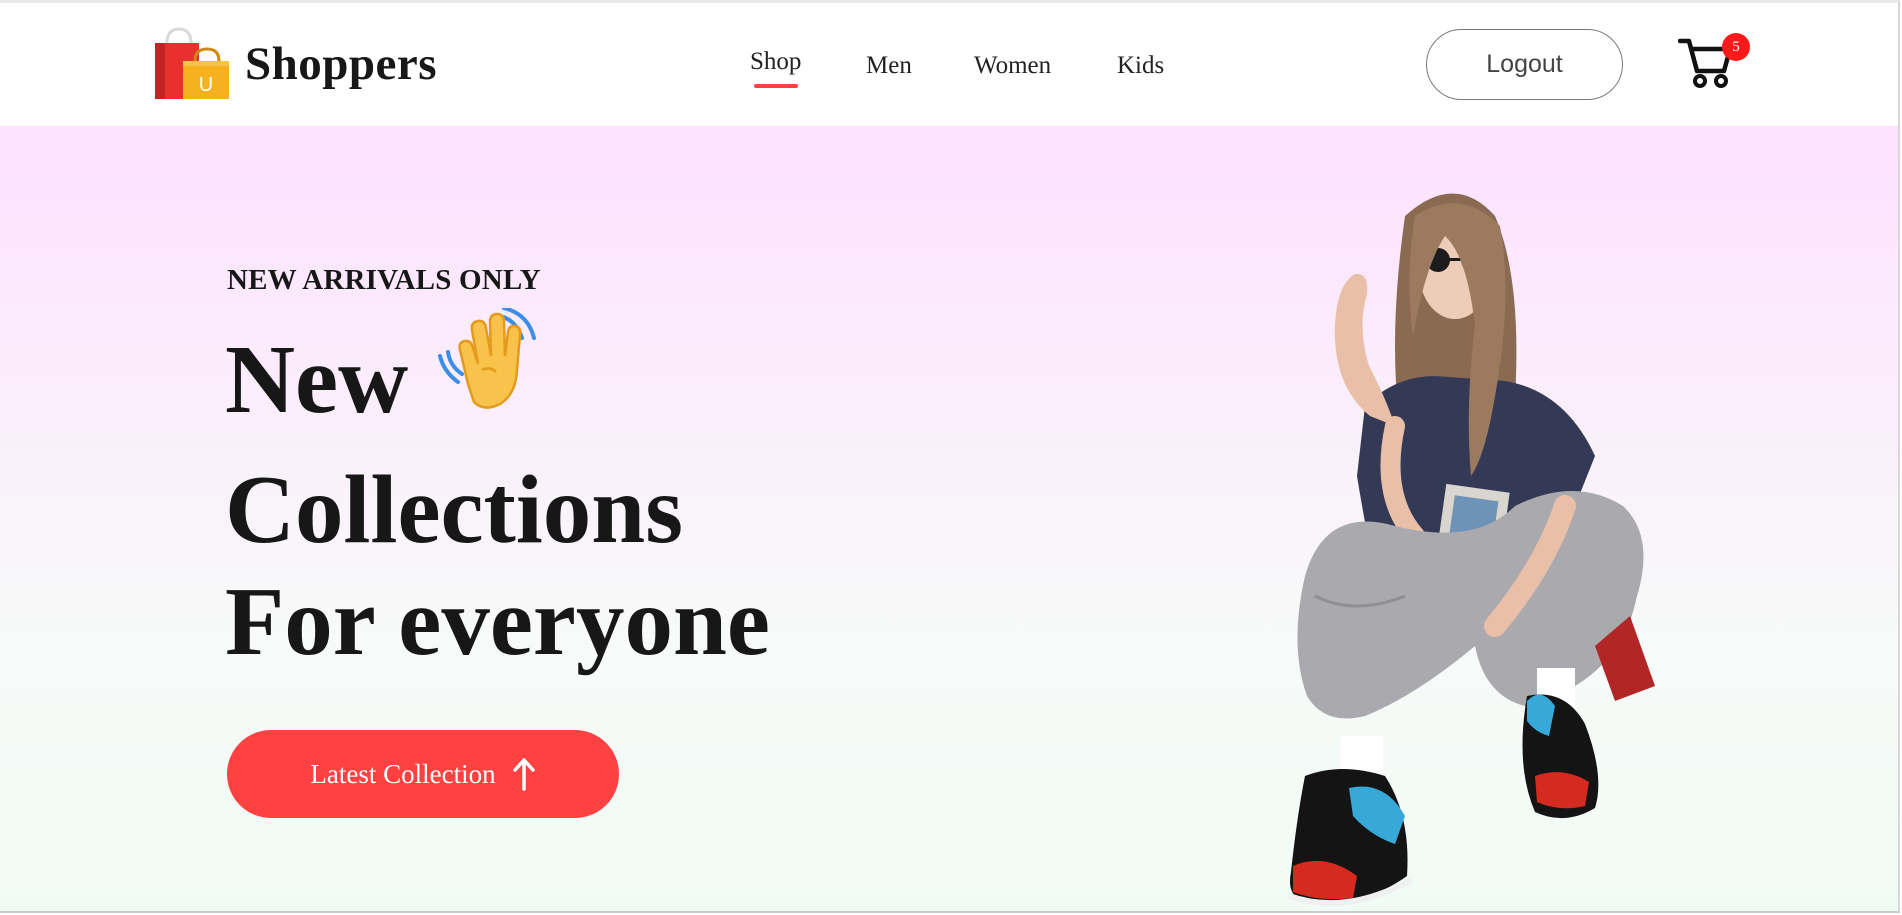  I want to click on arrow-icon, so click(523, 774).